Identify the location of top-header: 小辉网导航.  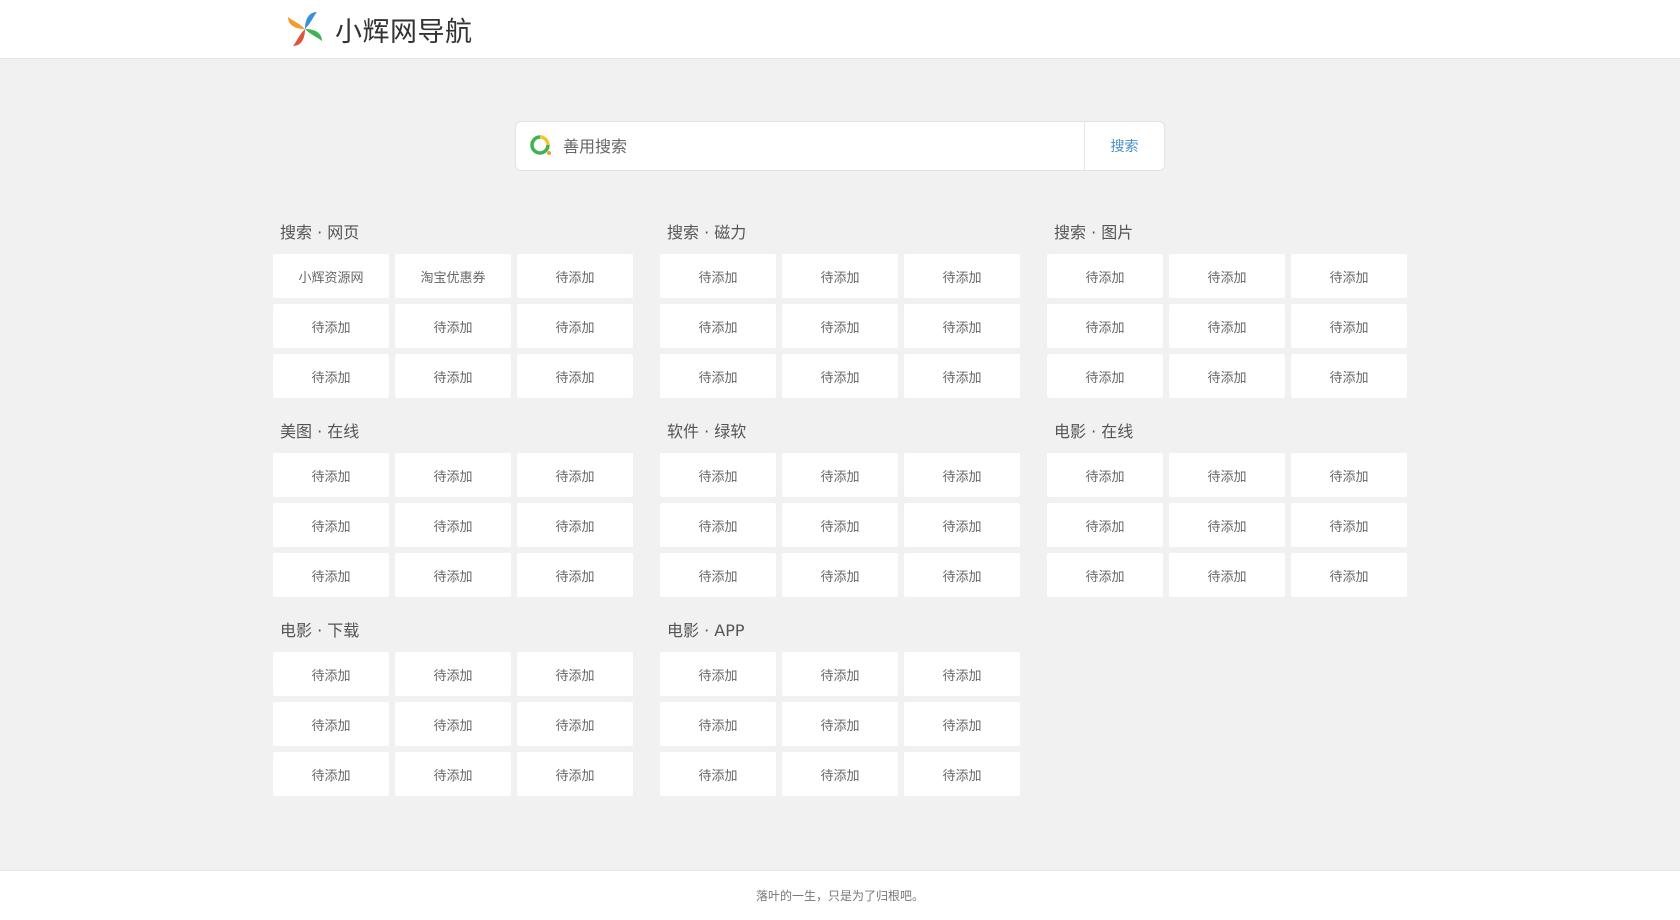
(840, 29).